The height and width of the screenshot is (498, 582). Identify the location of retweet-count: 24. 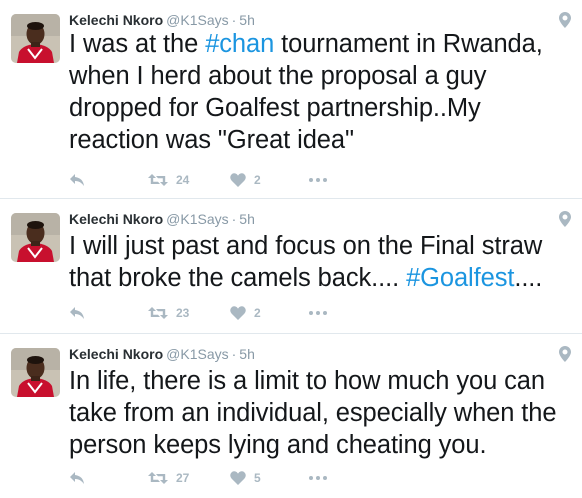
(183, 180).